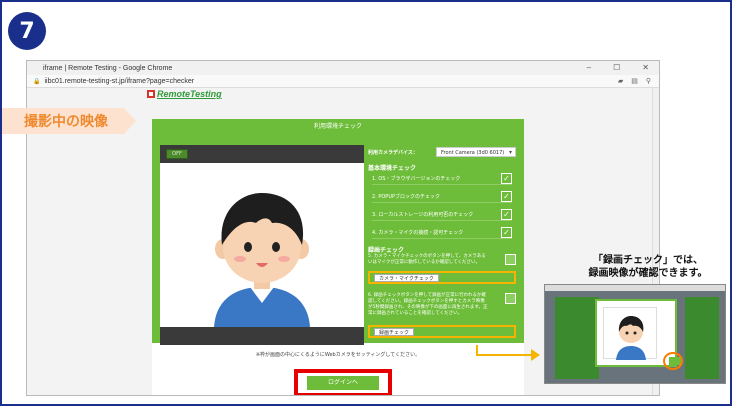  What do you see at coordinates (589, 67) in the screenshot?
I see `minimize-icon: –` at bounding box center [589, 67].